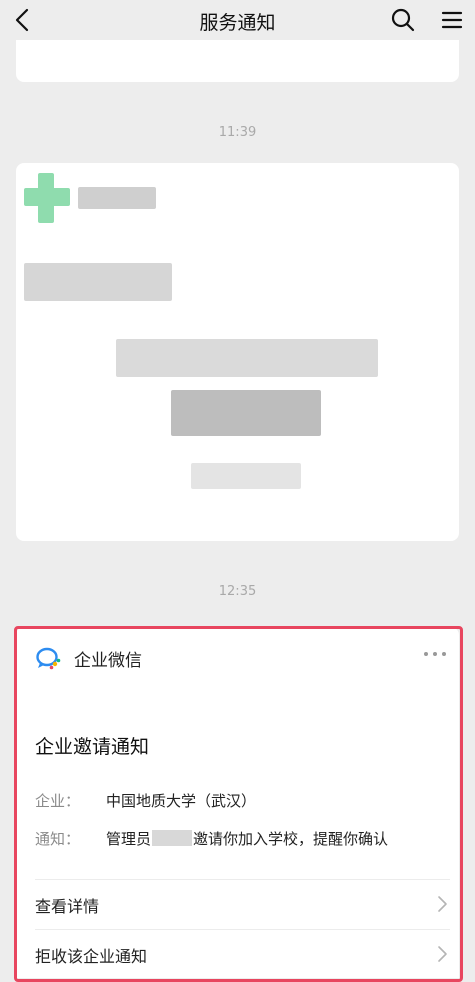  I want to click on top-bar: 服务通知, so click(237, 20).